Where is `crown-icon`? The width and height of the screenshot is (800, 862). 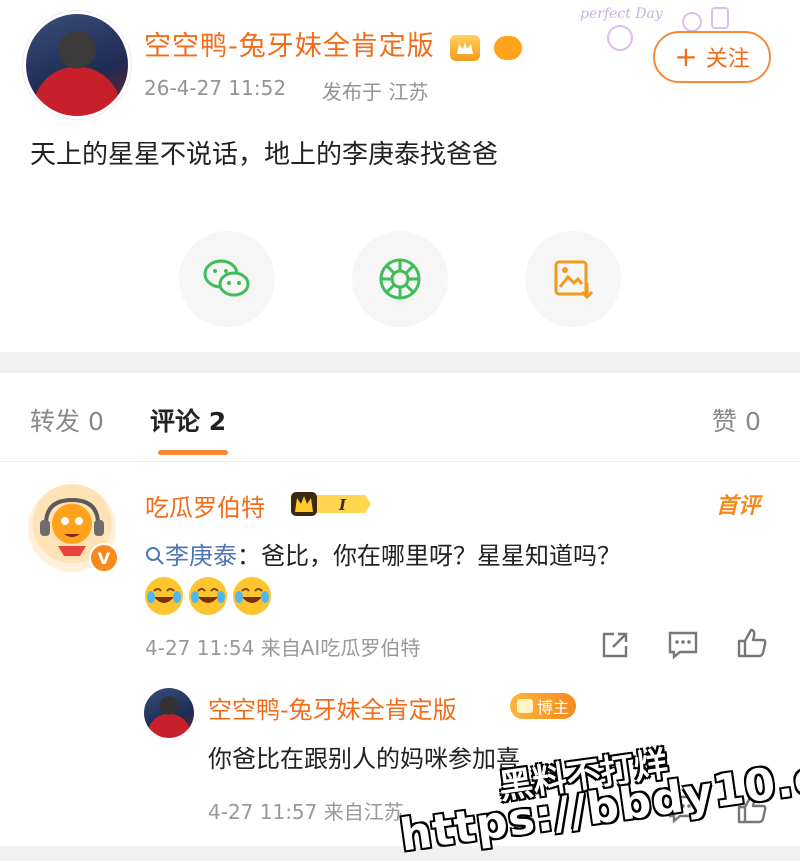 crown-icon is located at coordinates (524, 706).